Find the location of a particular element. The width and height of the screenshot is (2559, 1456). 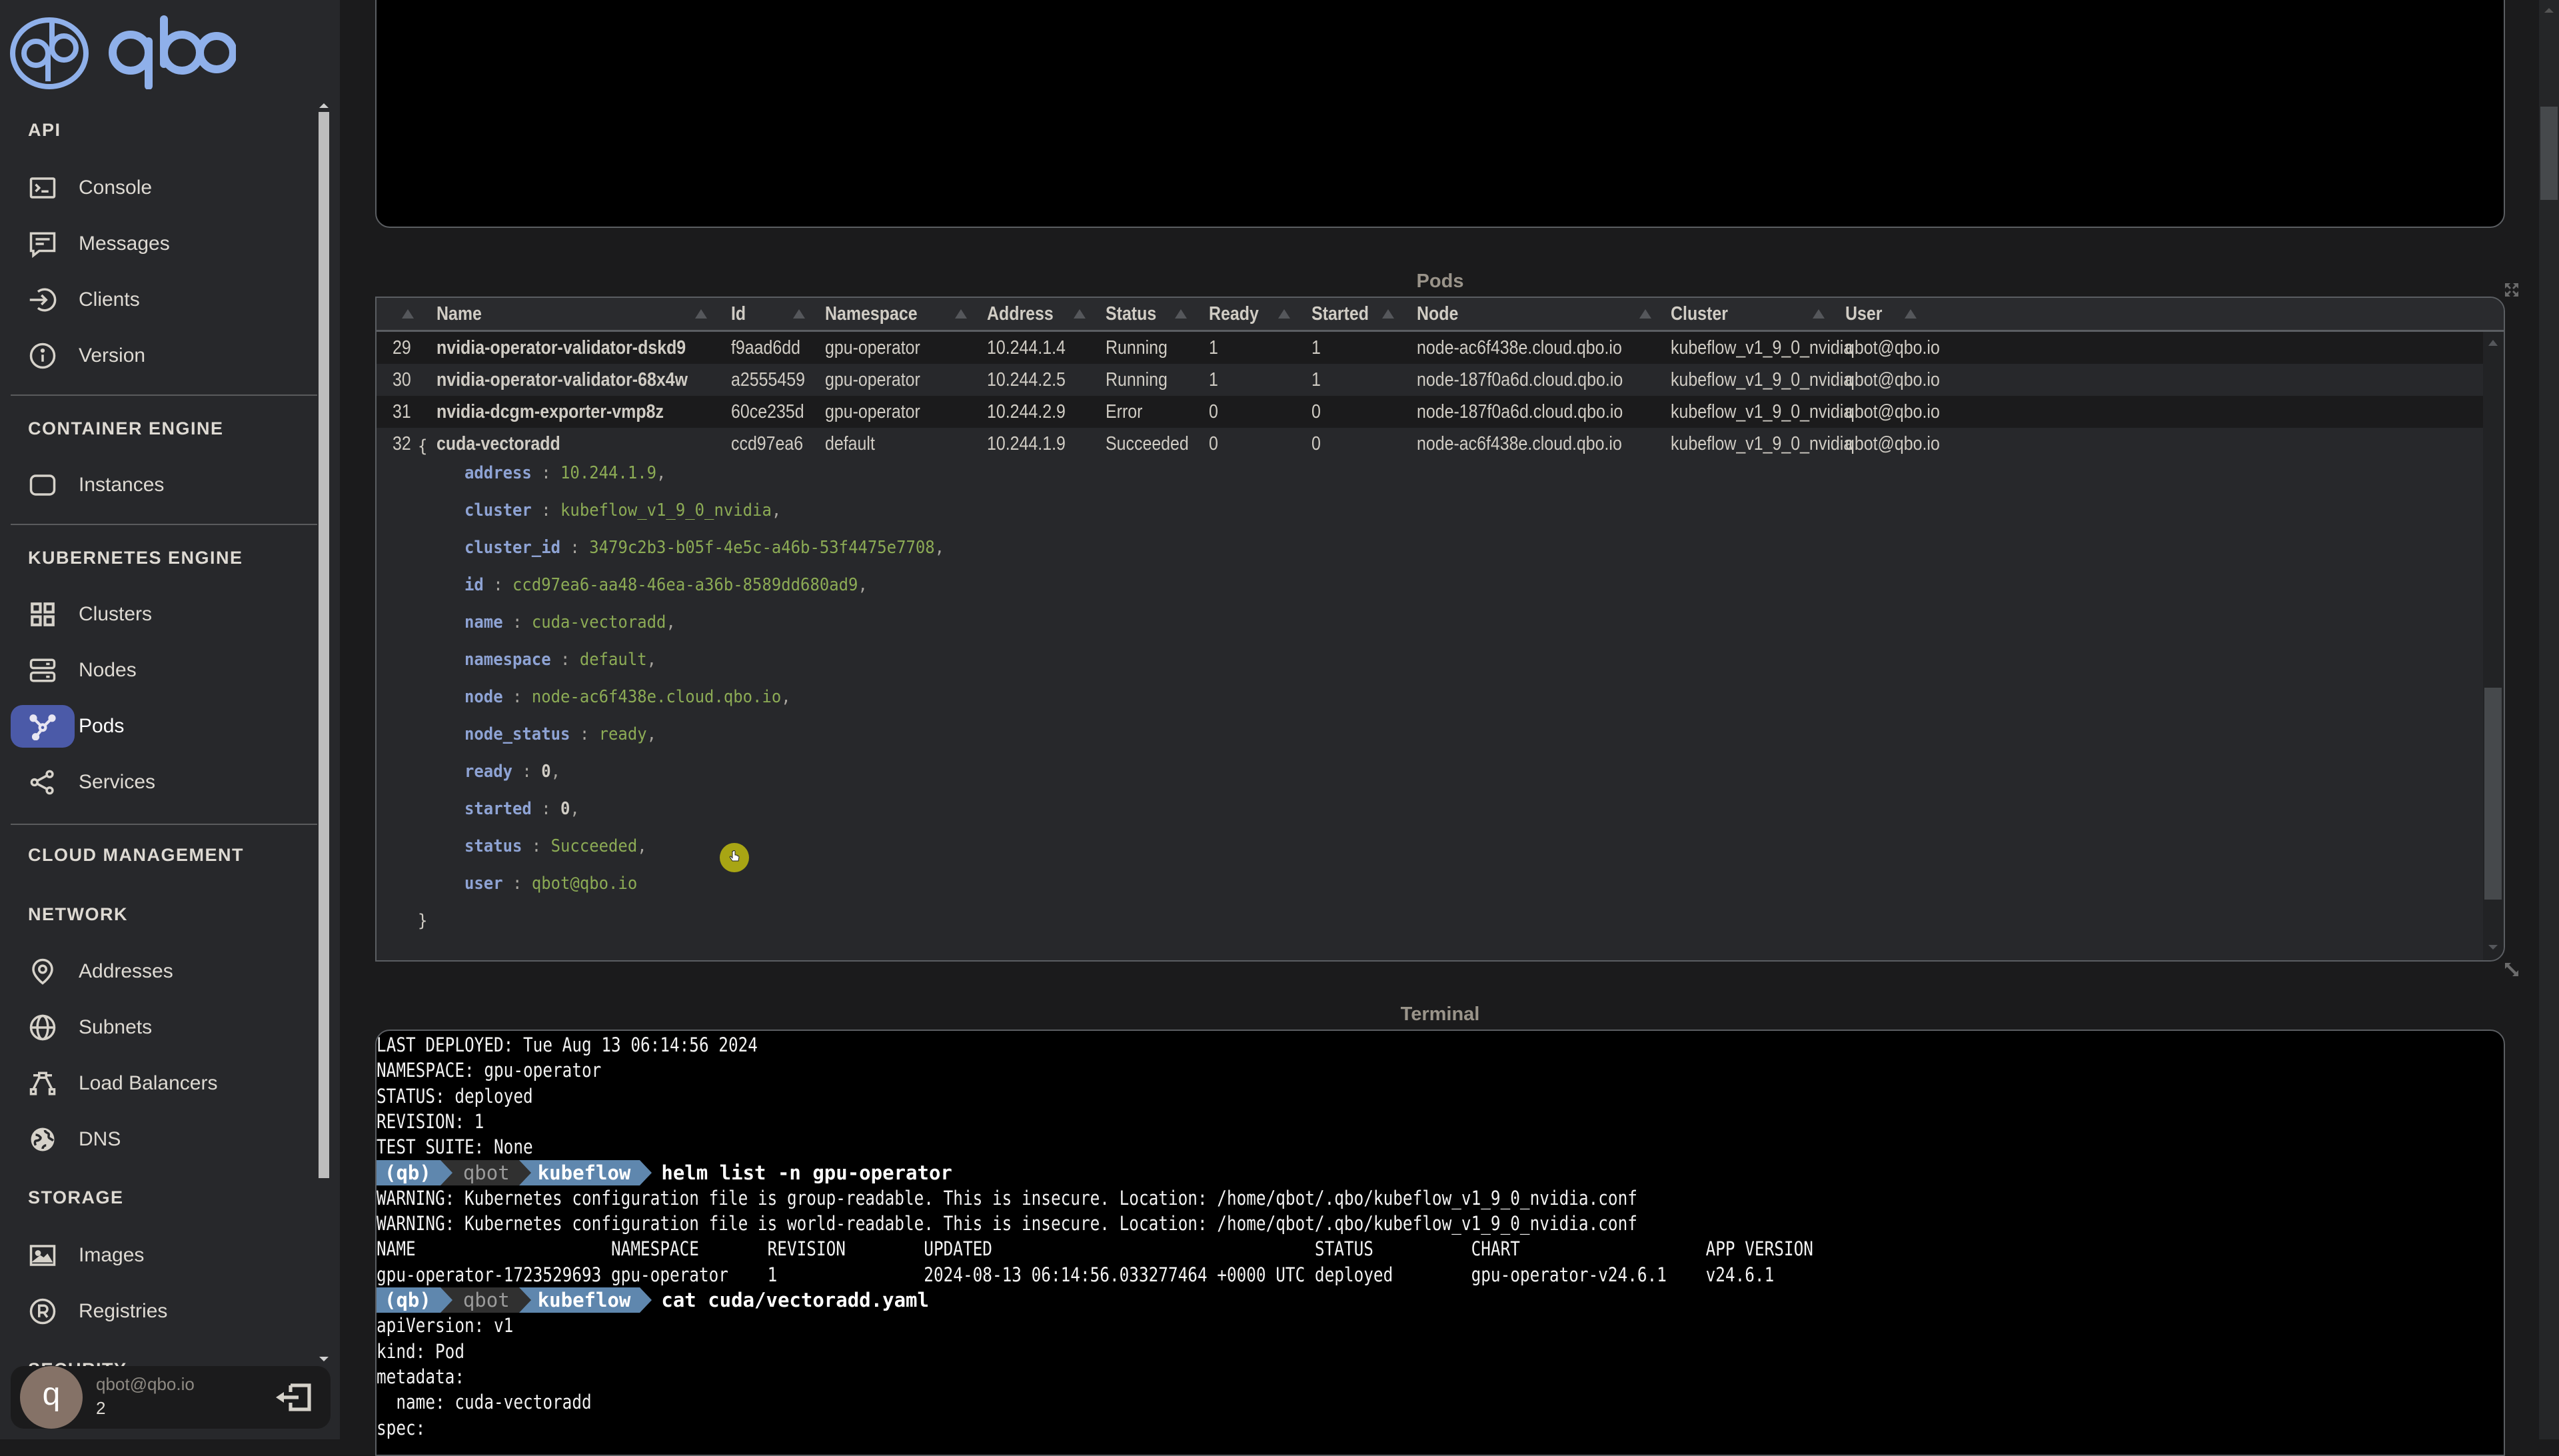

sidebar-scroll-down-icon is located at coordinates (324, 1359).